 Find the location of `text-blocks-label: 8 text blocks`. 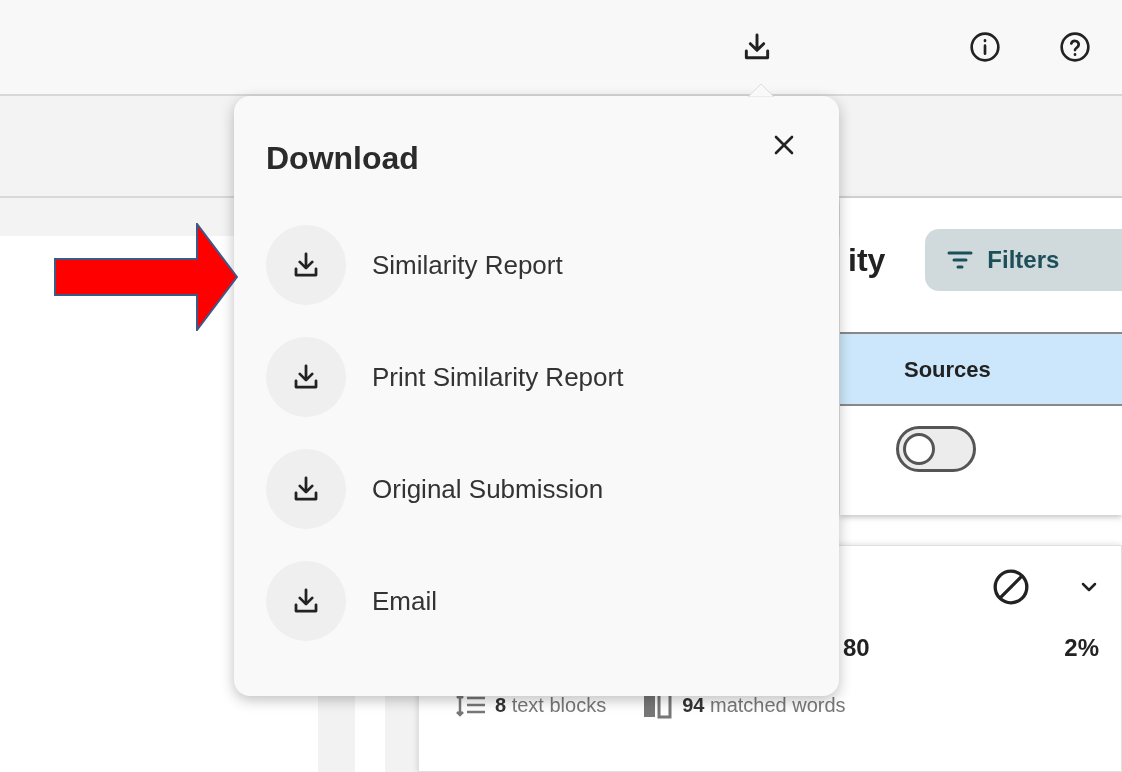

text-blocks-label: 8 text blocks is located at coordinates (551, 705).